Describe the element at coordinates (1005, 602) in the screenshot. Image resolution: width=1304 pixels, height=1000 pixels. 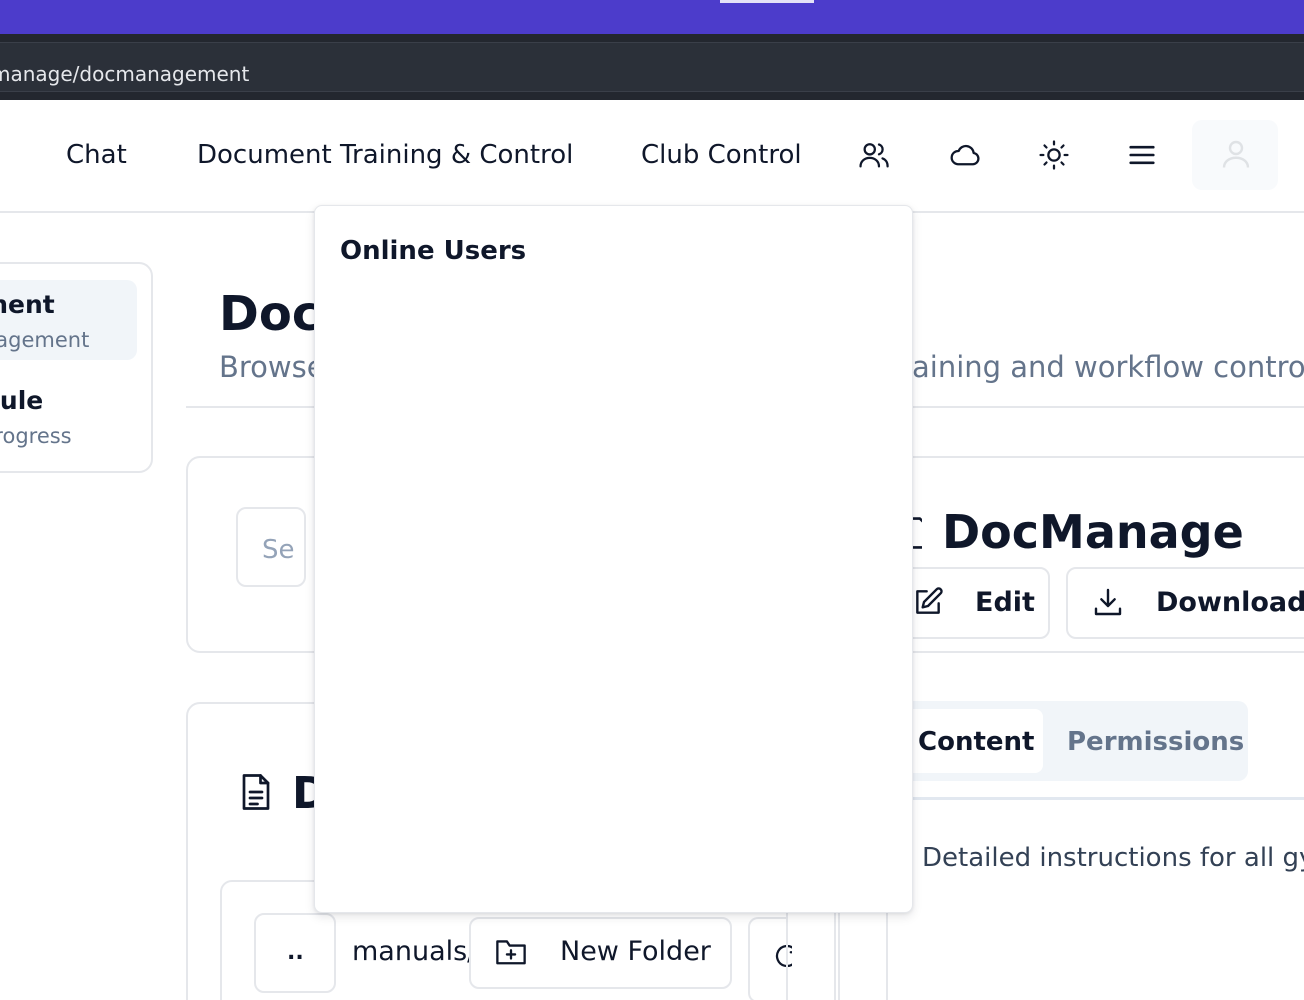
I see `edit-button-label: Edit` at that location.